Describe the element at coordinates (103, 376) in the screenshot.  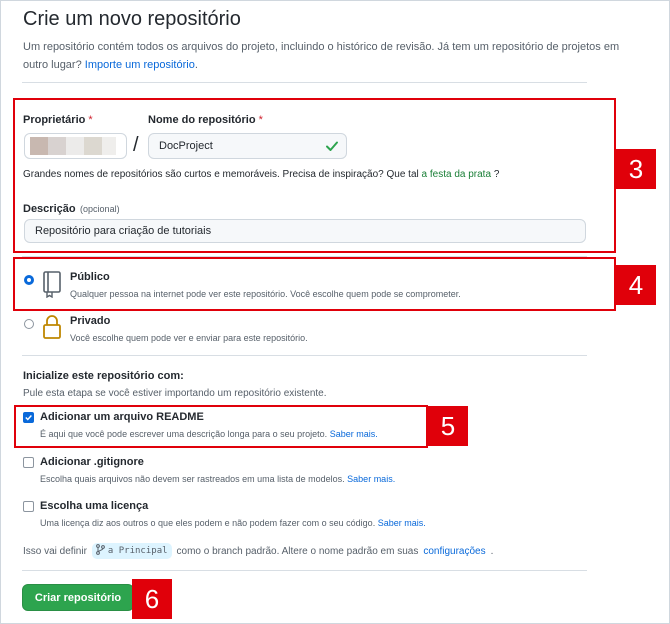
I see `init-heading: Inicialize este repositório com:` at that location.